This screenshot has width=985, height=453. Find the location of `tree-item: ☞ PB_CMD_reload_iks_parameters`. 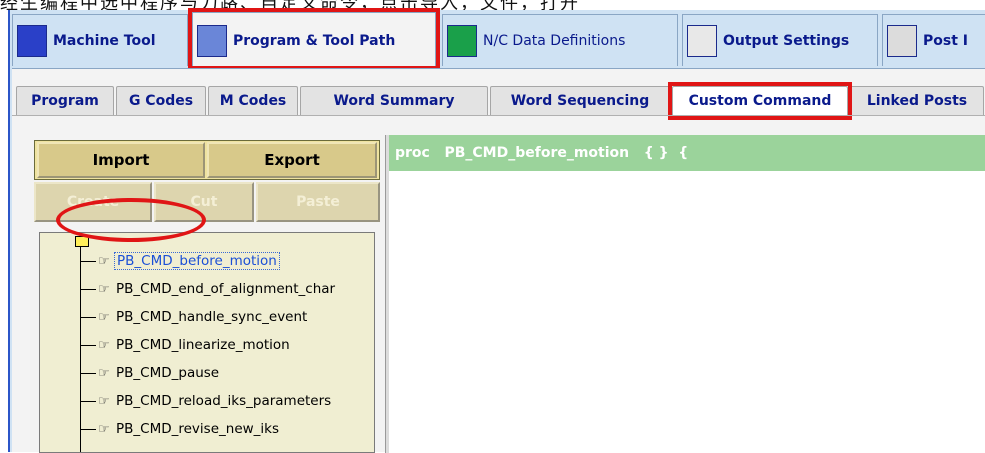

tree-item: ☞ PB_CMD_reload_iks_parameters is located at coordinates (206, 401).